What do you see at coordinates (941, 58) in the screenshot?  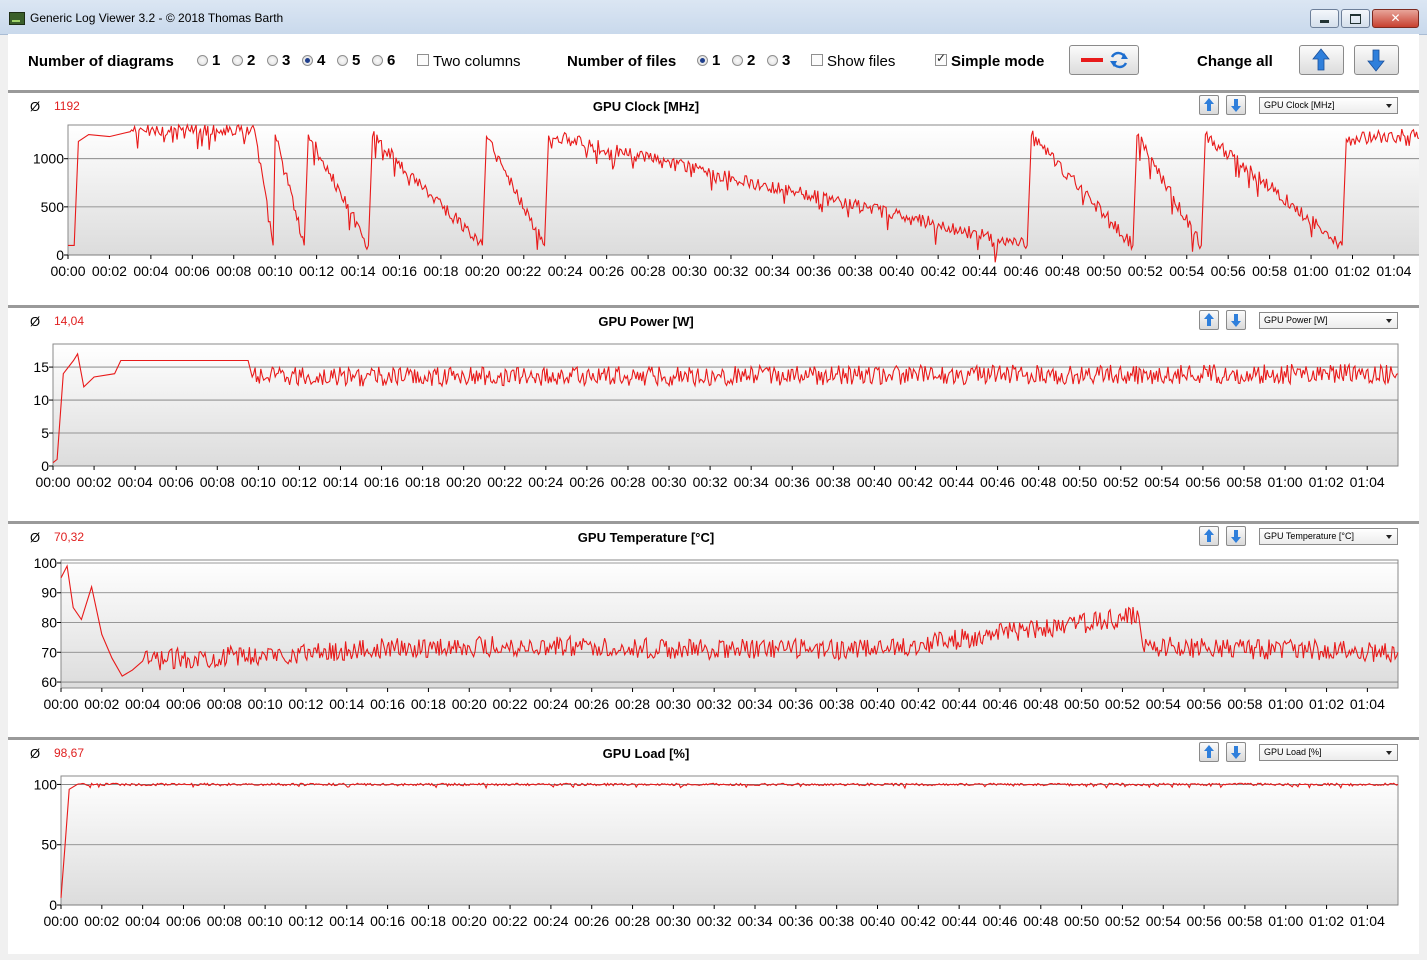 I see `simple-mode-checkbox` at bounding box center [941, 58].